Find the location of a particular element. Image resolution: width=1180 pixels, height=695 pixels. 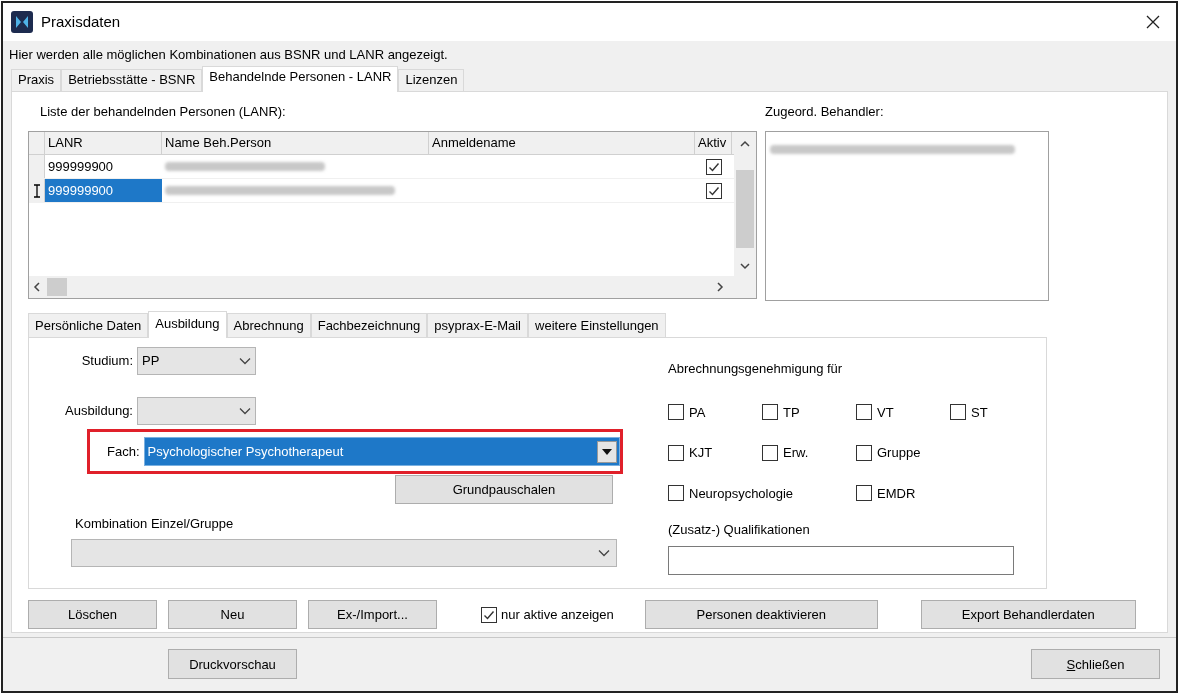

fach-select: Psychologischer Psychotherapeut is located at coordinates (381, 451).